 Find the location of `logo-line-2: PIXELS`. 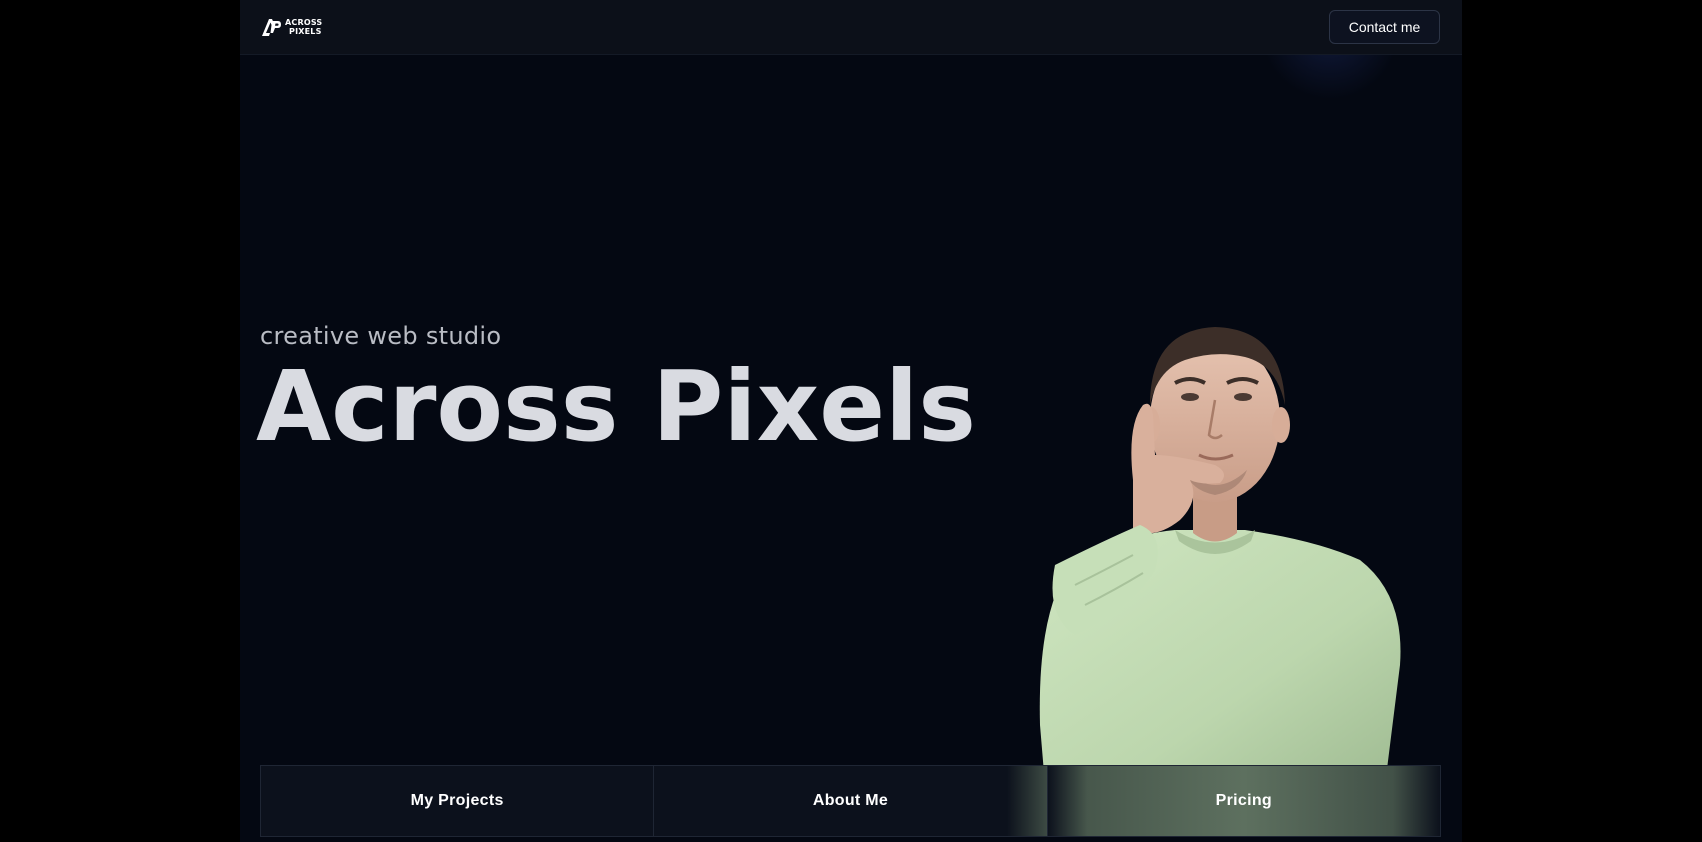

logo-line-2: PIXELS is located at coordinates (305, 31).